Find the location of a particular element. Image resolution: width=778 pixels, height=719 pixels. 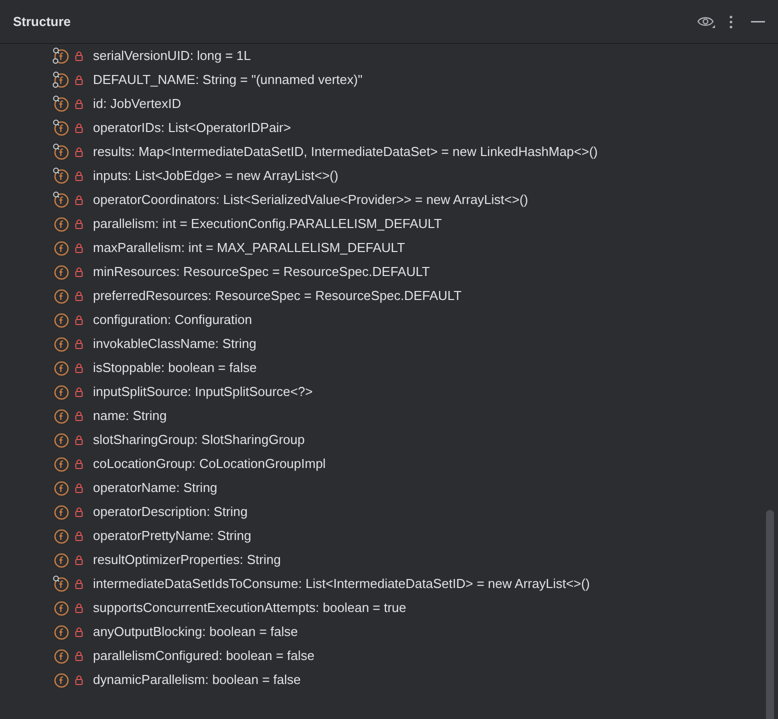

structure-item: isStoppable: boolean = false is located at coordinates (389, 368).